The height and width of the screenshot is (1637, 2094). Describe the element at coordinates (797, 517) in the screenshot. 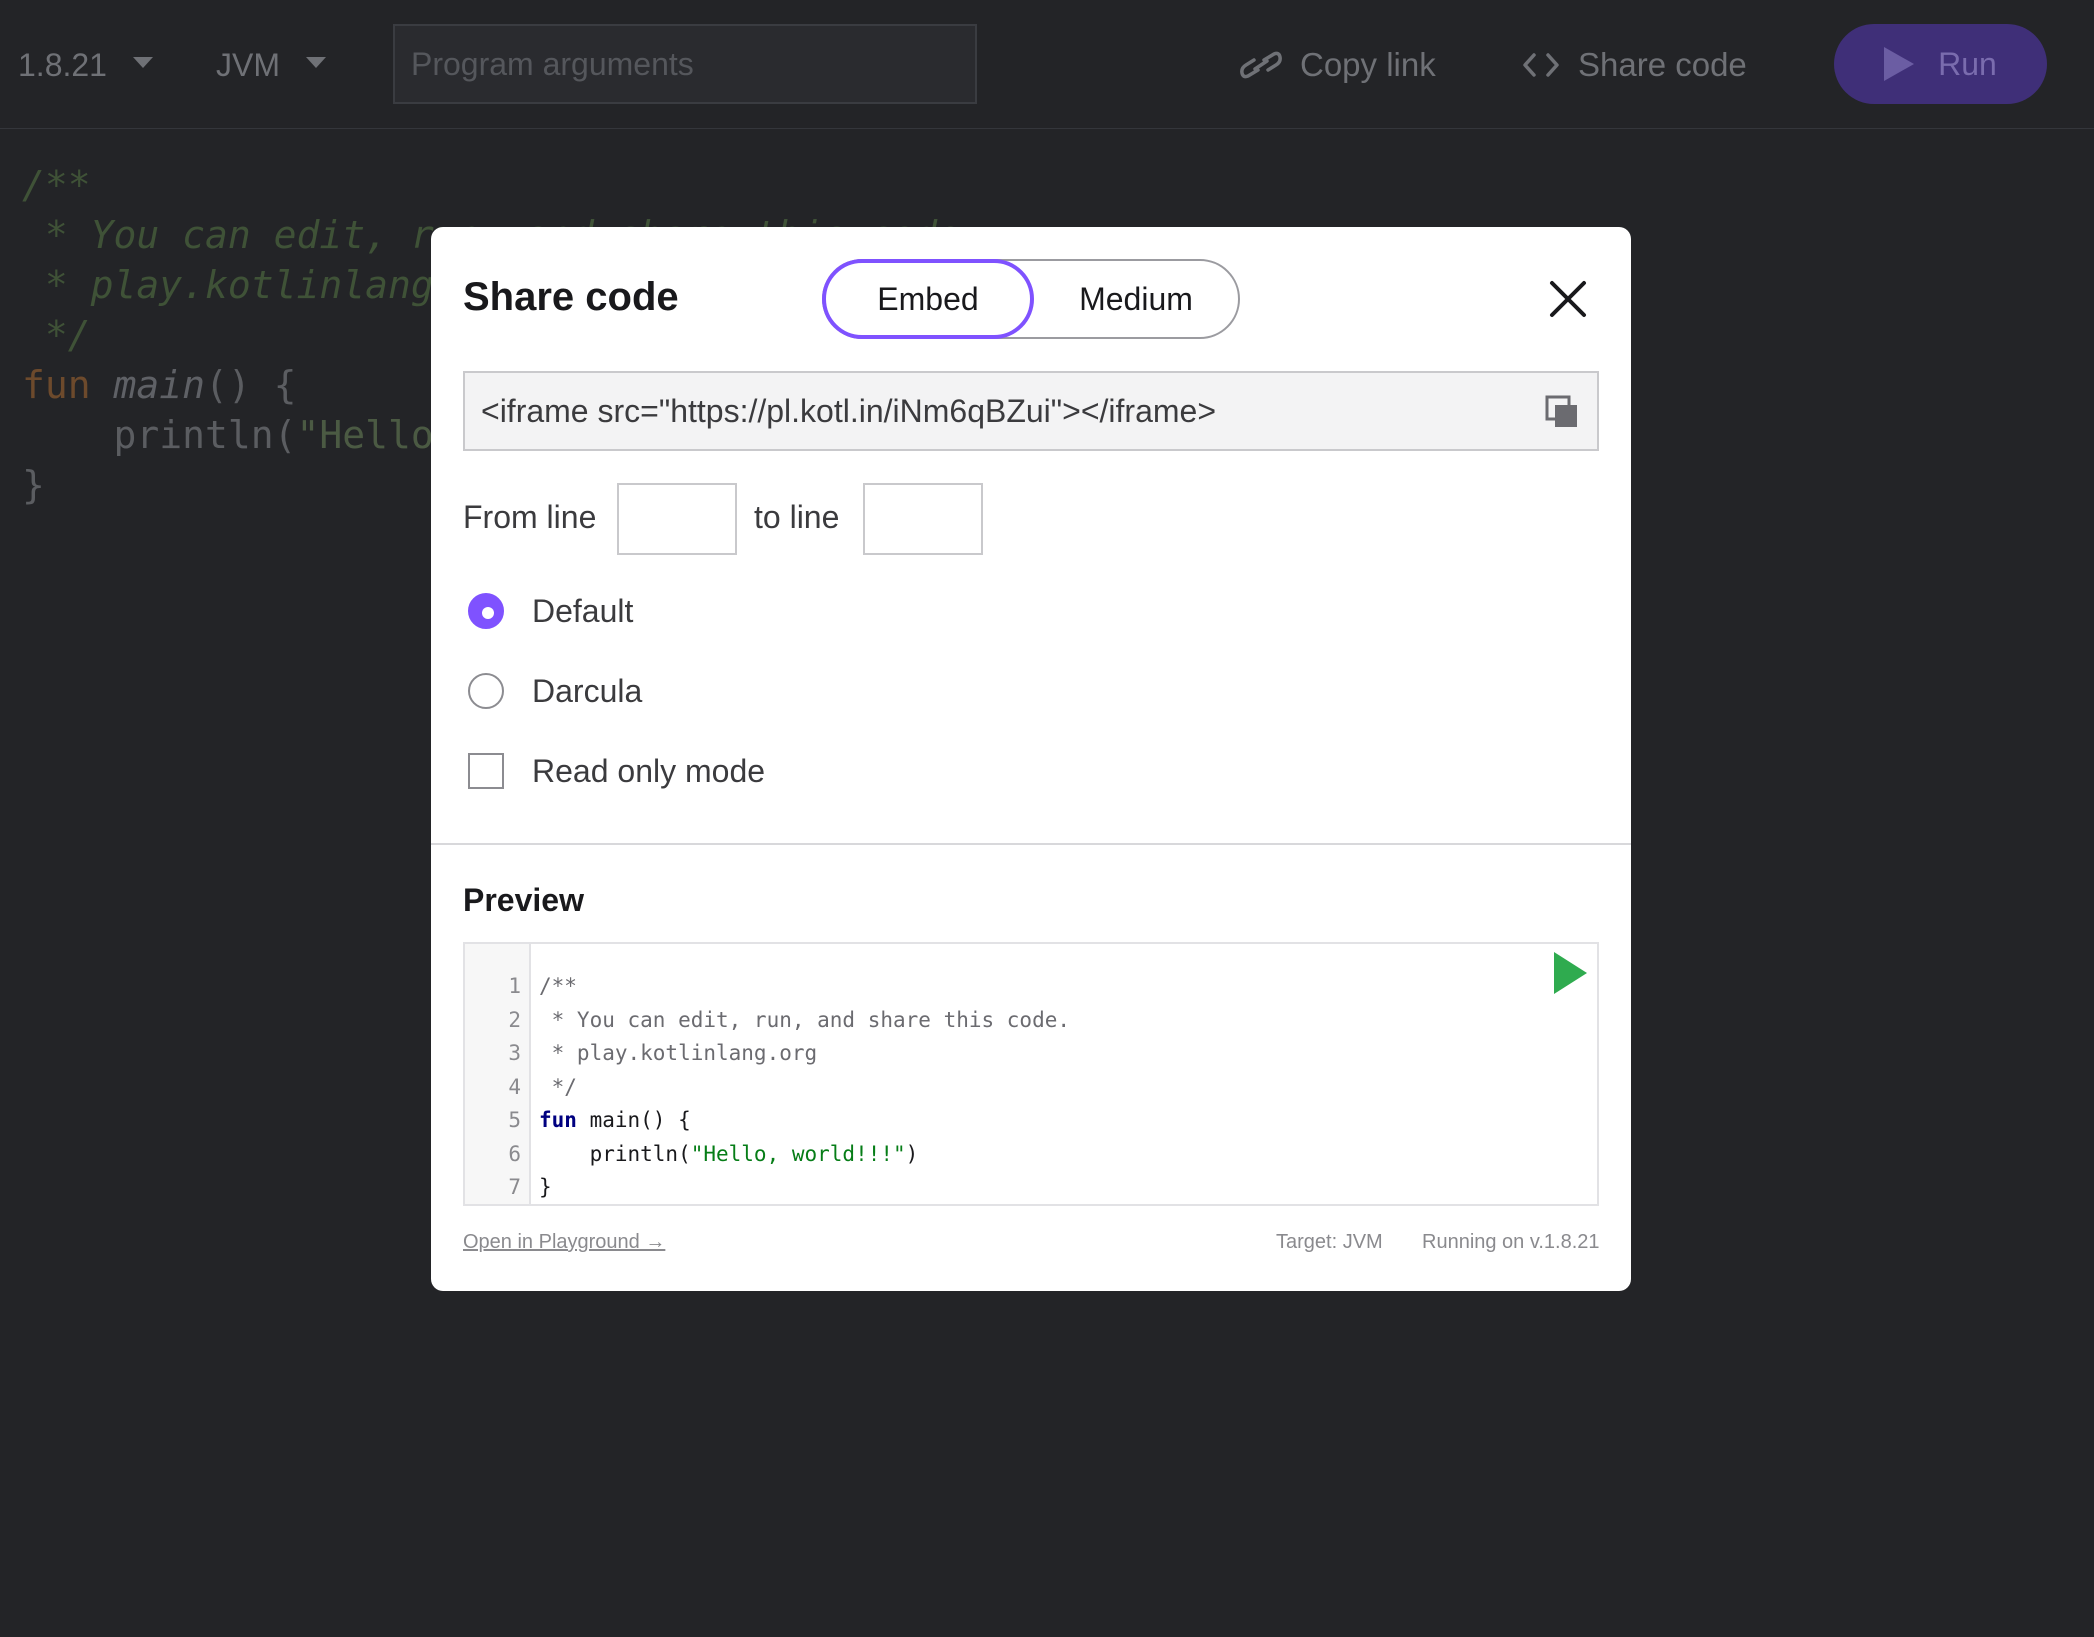

I see `to-line-label: to line` at that location.